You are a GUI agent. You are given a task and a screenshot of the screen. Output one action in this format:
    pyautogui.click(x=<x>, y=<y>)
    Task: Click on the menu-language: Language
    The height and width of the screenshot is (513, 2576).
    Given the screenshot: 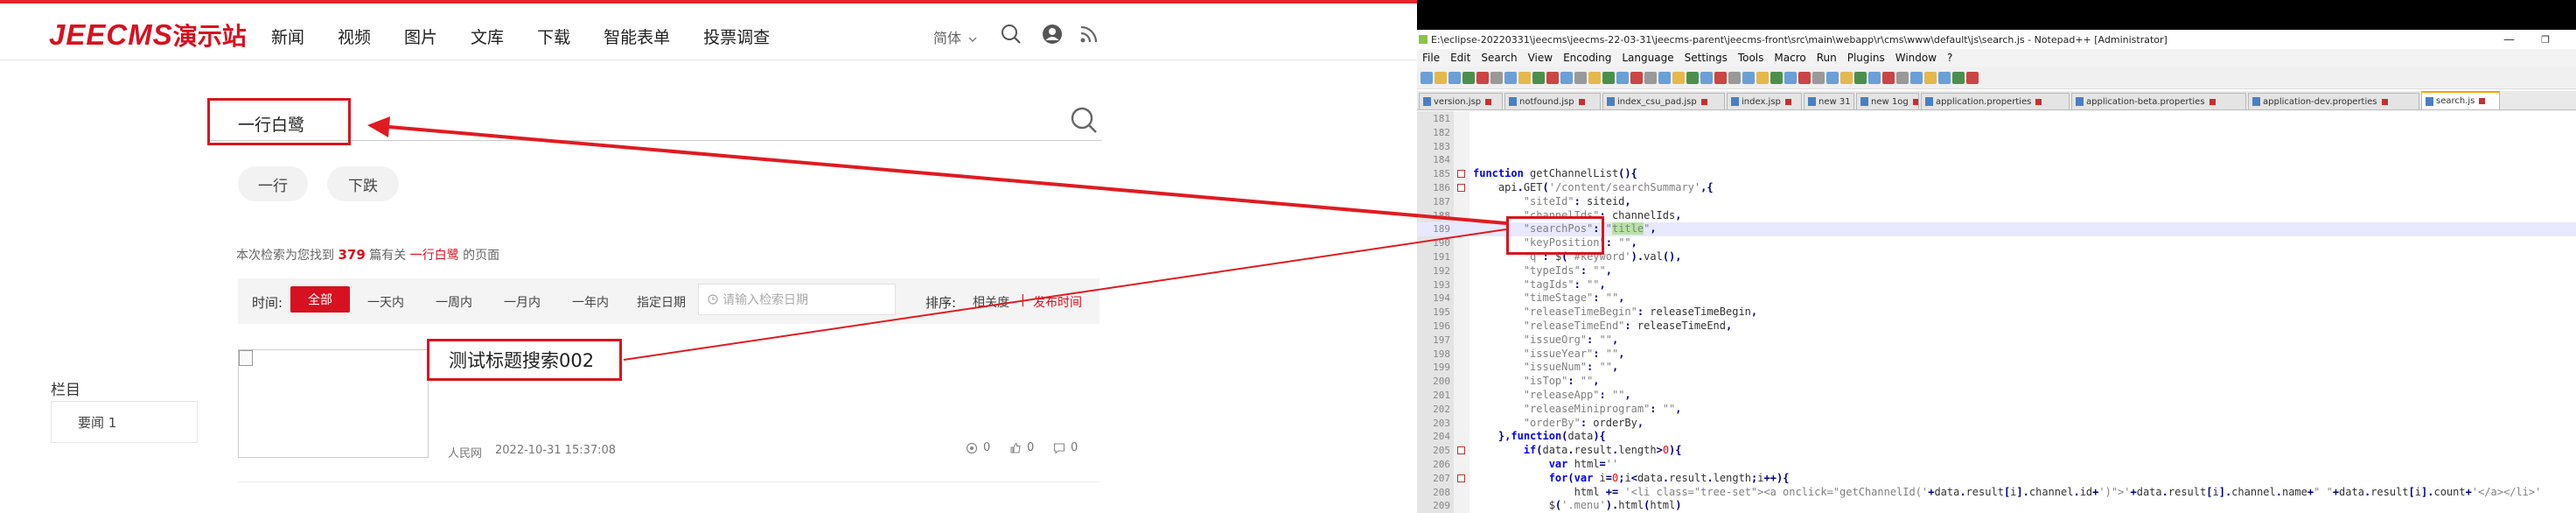 What is the action you would take?
    pyautogui.click(x=1647, y=58)
    